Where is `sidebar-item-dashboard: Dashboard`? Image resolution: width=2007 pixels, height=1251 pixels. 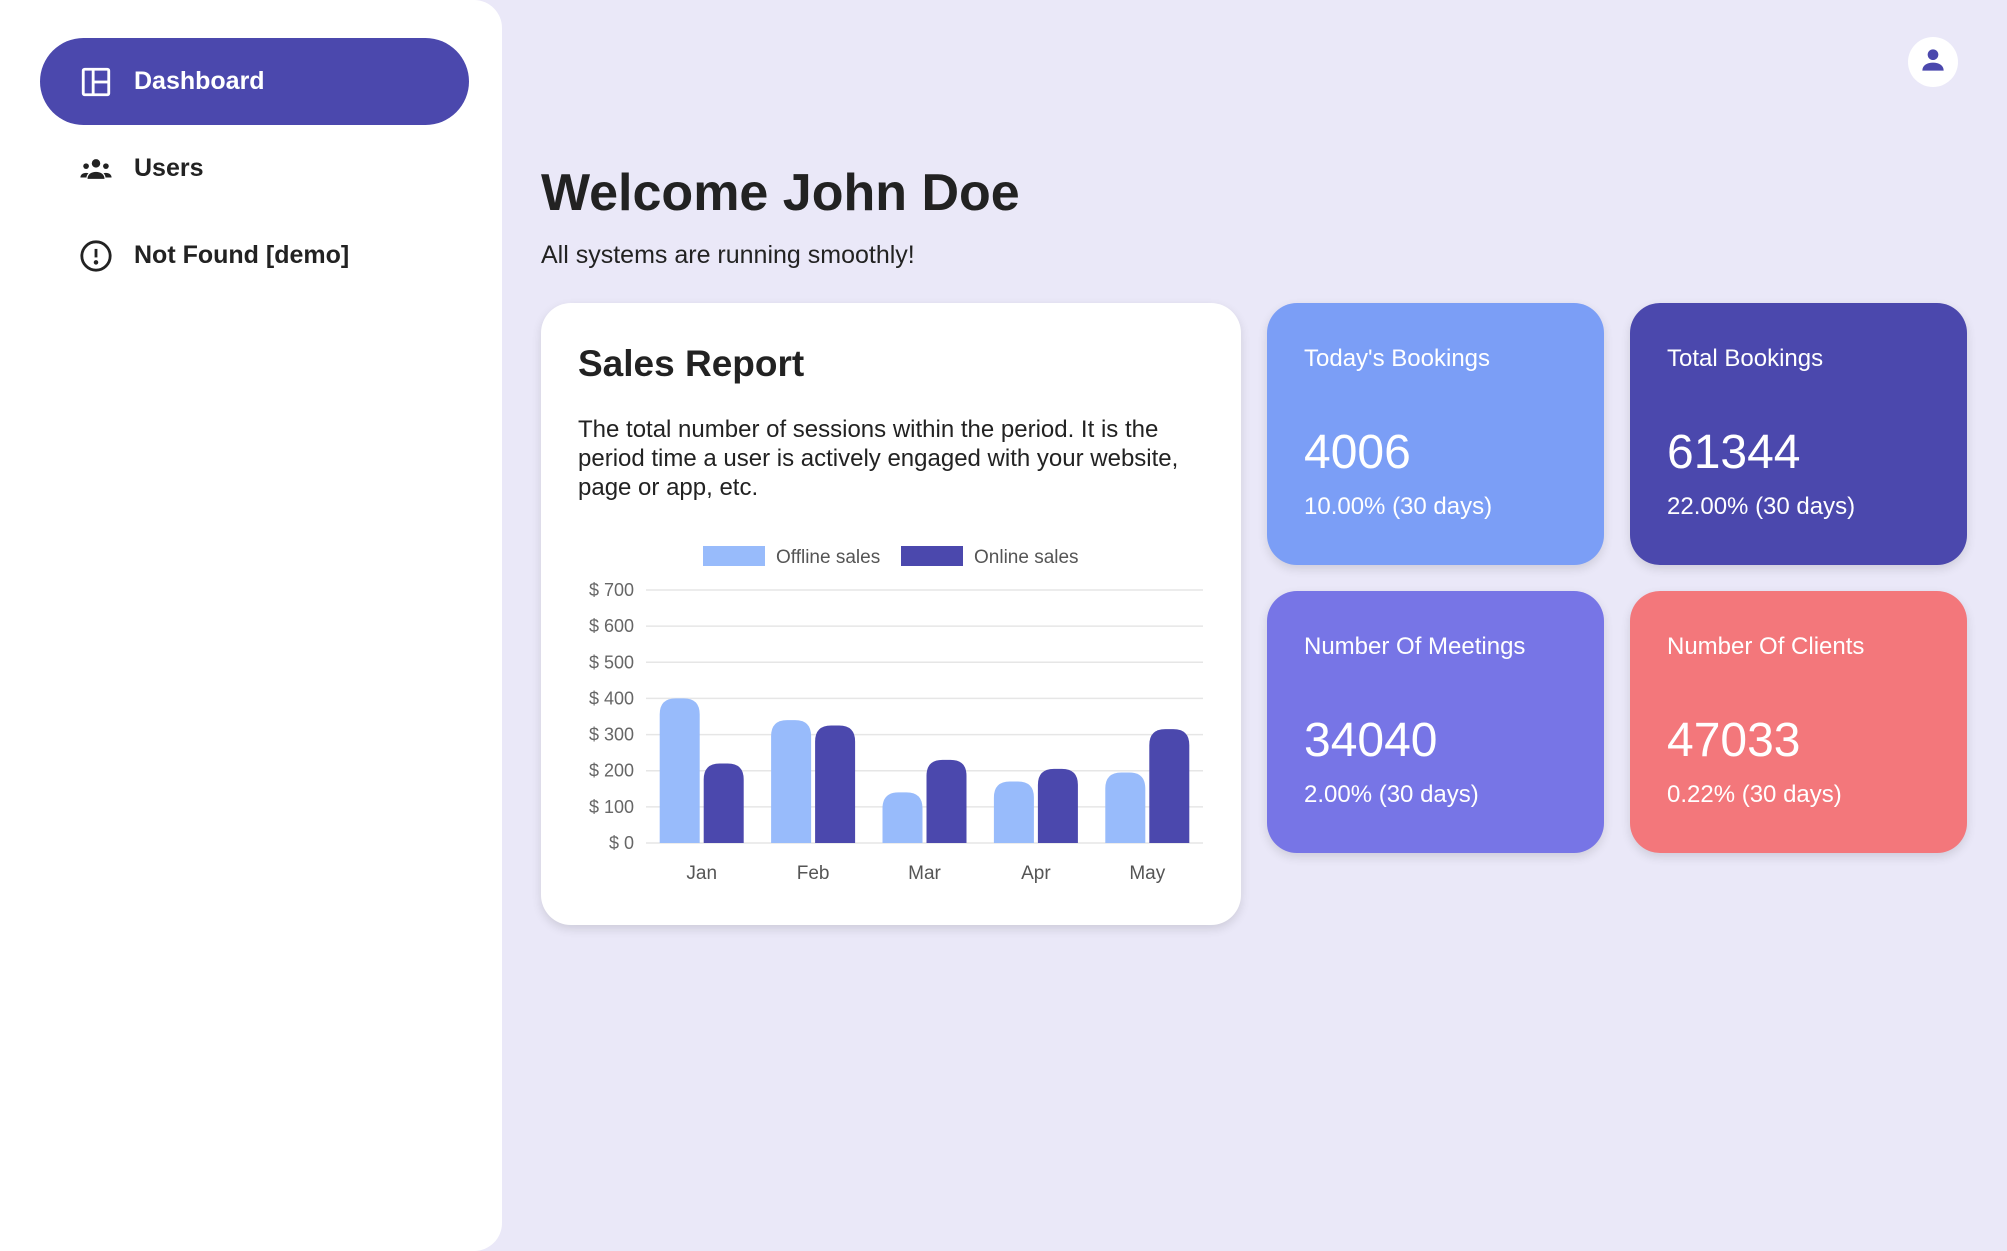 sidebar-item-dashboard: Dashboard is located at coordinates (254, 81).